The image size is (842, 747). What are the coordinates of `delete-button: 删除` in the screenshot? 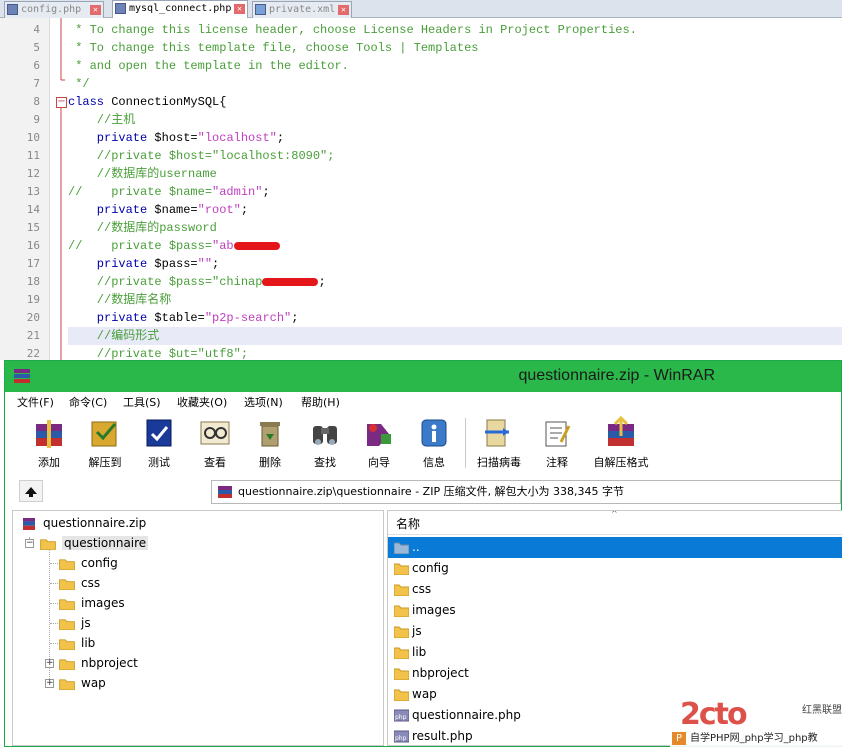 It's located at (270, 442).